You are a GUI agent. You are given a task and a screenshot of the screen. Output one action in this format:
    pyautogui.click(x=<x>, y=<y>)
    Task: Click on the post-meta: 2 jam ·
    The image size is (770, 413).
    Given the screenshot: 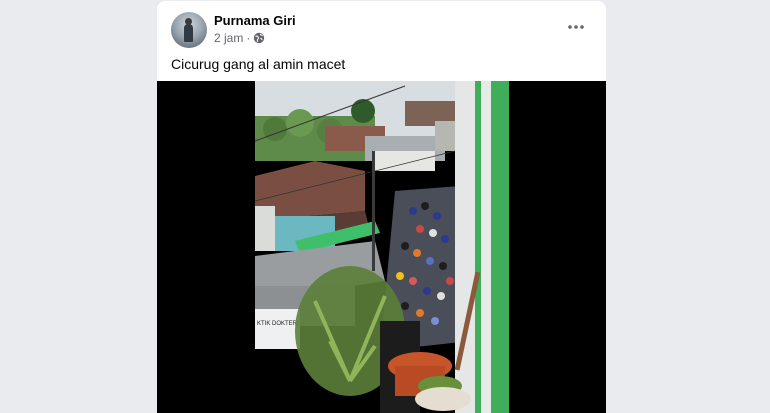 What is the action you would take?
    pyautogui.click(x=239, y=38)
    